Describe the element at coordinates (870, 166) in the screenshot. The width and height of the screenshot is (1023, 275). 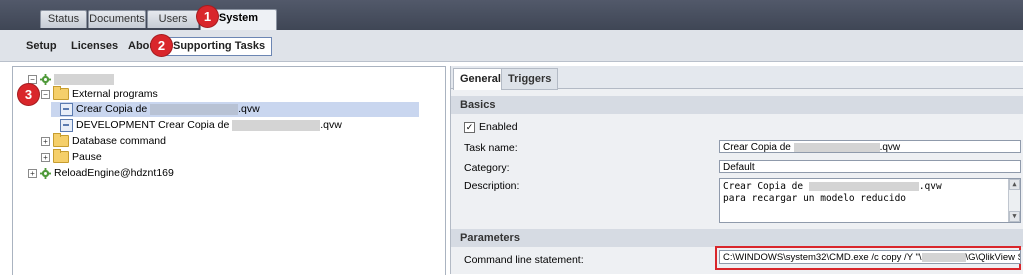
I see `category-input: Default` at that location.